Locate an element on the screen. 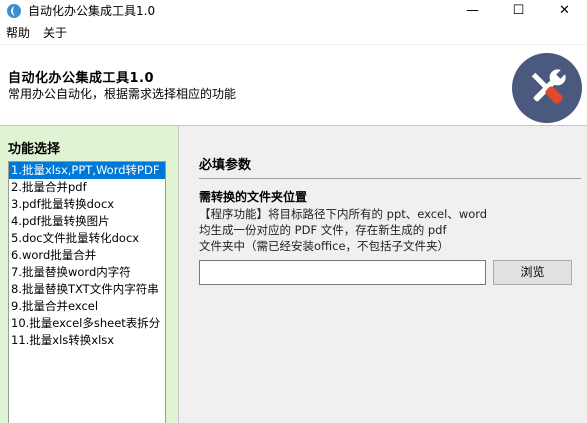 Image resolution: width=587 pixels, height=423 pixels. list-item: 1.批量xlsx,PPT,Word转PDF is located at coordinates (87, 170).